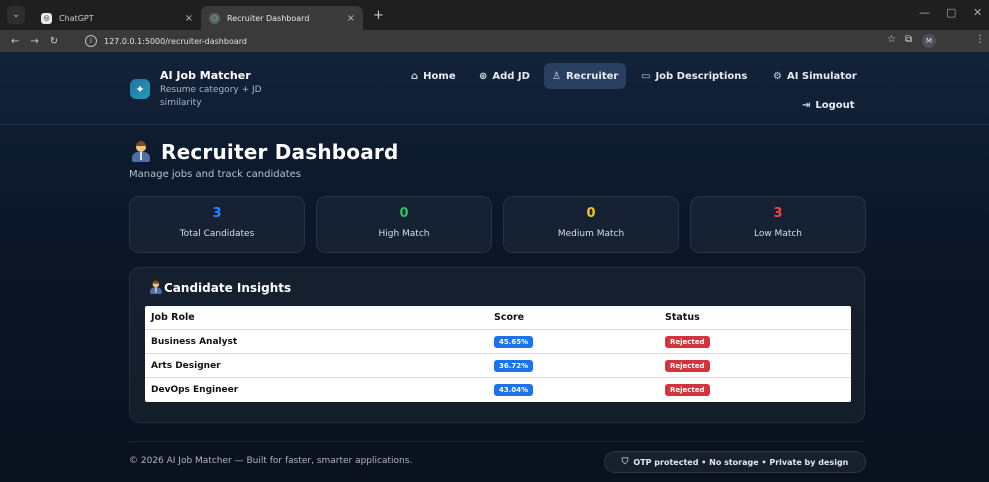 This screenshot has height=482, width=989. I want to click on cell-job-role: DevOps Engineer, so click(195, 390).